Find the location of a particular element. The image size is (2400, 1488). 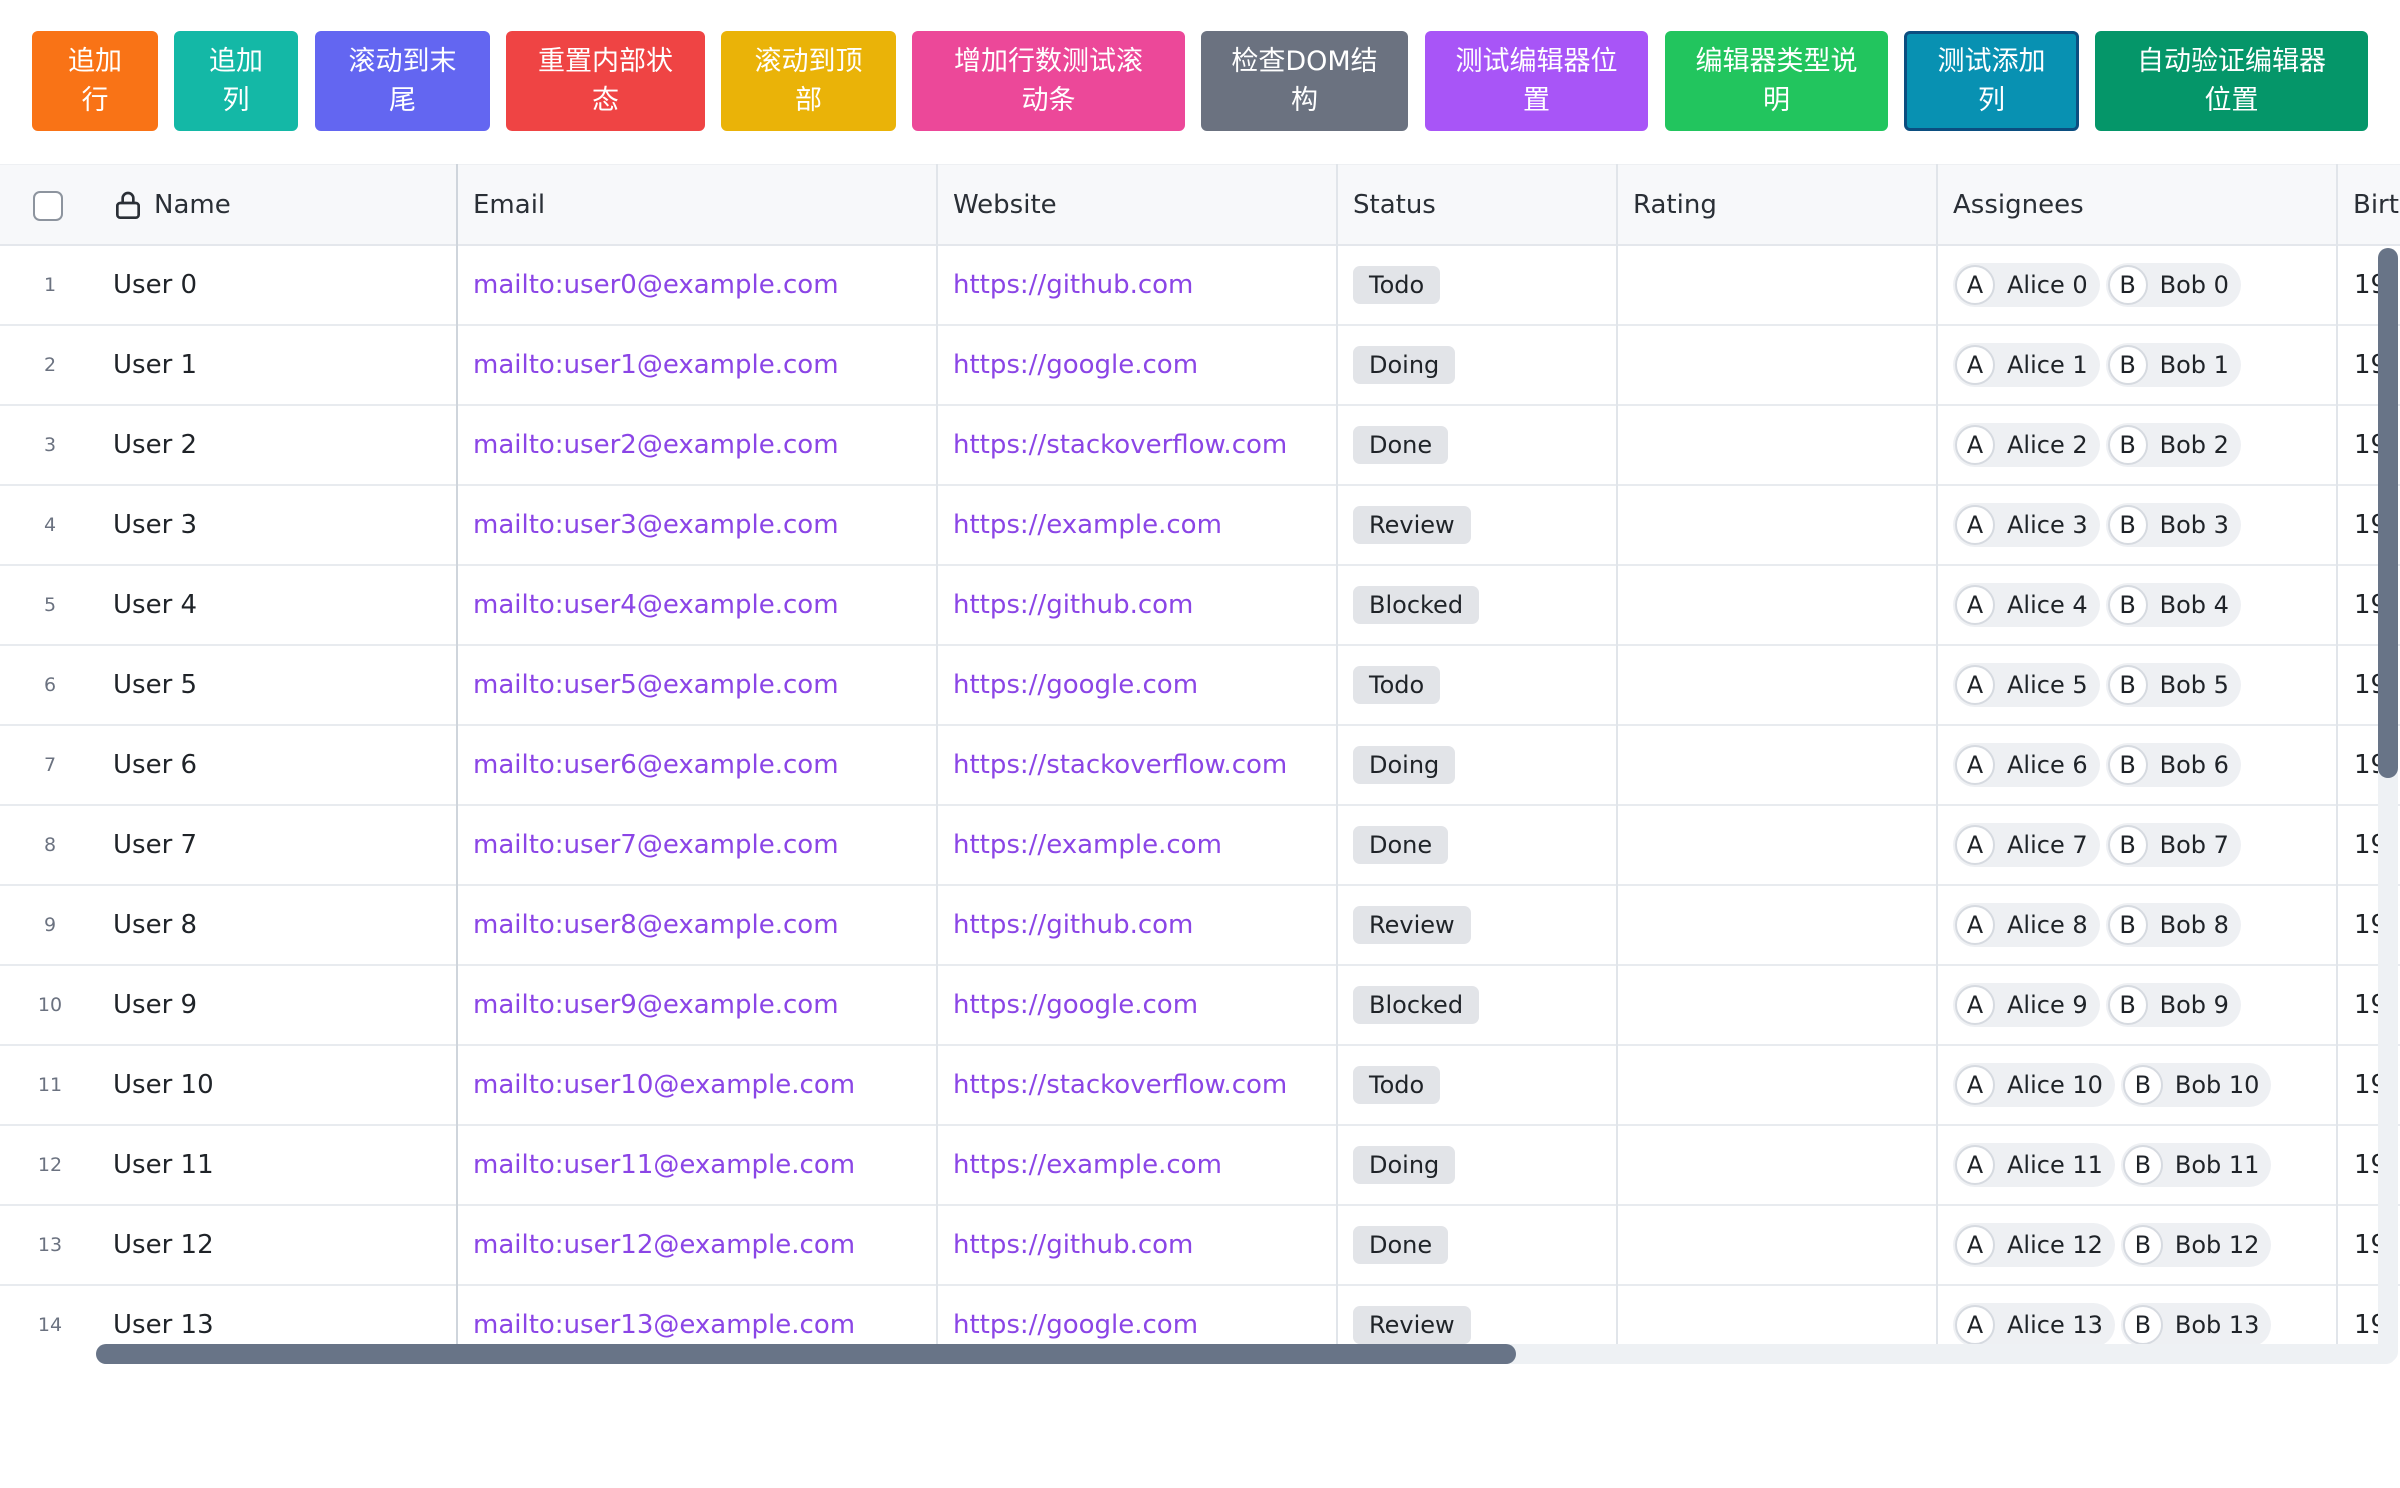

name-cell: User 11 is located at coordinates (278, 1165).